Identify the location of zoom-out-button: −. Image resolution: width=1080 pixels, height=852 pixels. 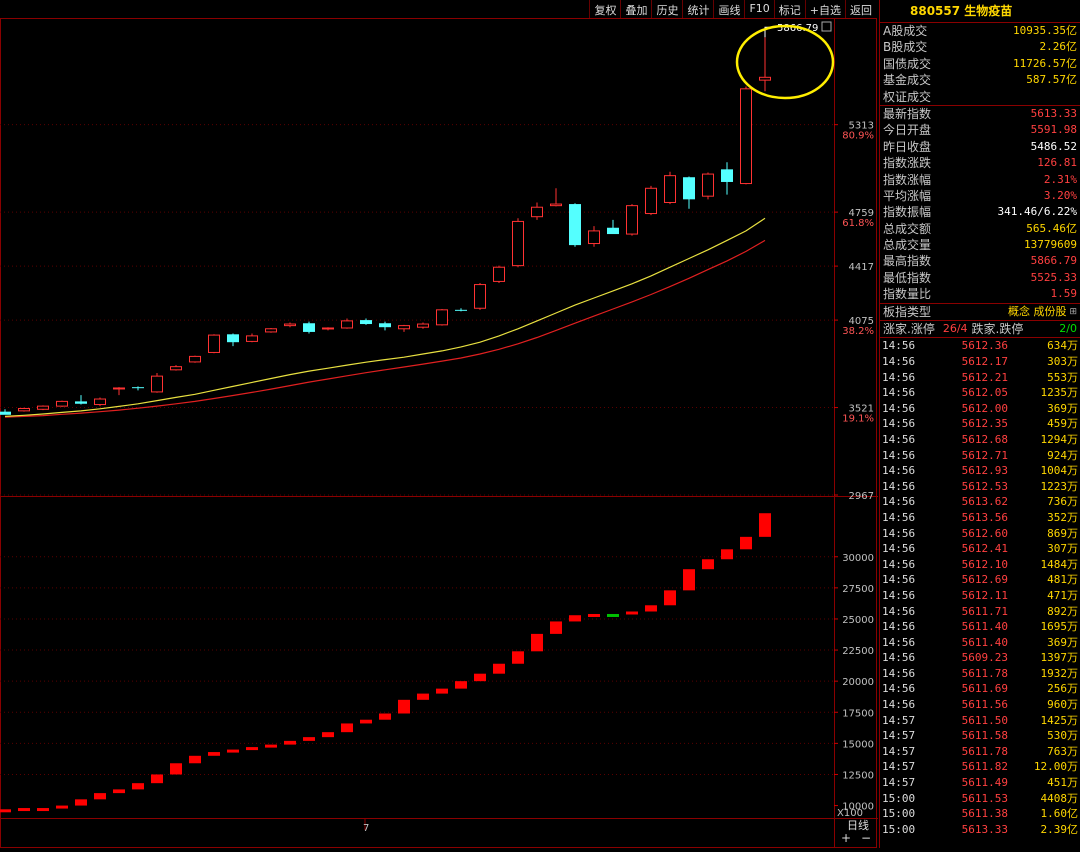
(866, 838).